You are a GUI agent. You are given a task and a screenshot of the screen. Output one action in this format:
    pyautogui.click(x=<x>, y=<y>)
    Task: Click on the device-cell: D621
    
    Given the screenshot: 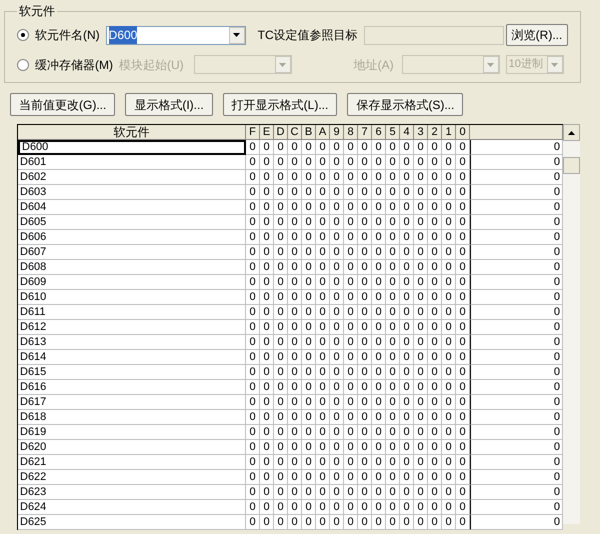 What is the action you would take?
    pyautogui.click(x=132, y=462)
    